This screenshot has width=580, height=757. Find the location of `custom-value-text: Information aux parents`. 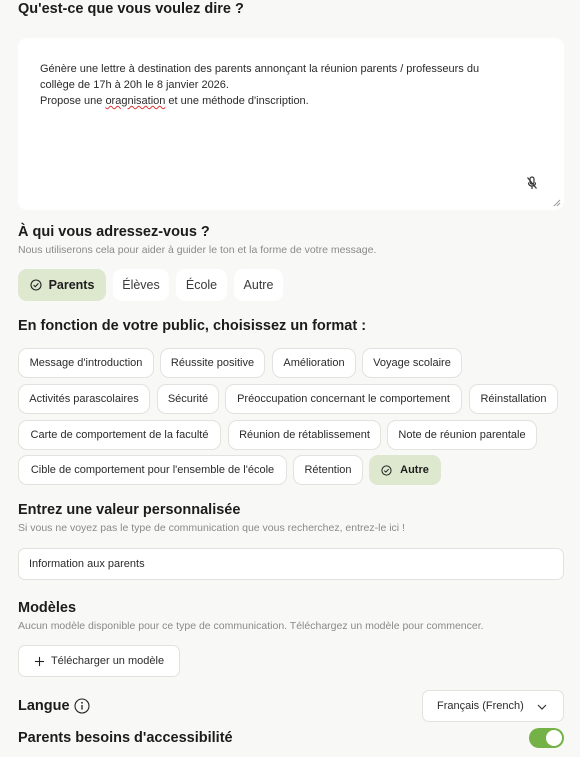

custom-value-text: Information aux parents is located at coordinates (87, 564).